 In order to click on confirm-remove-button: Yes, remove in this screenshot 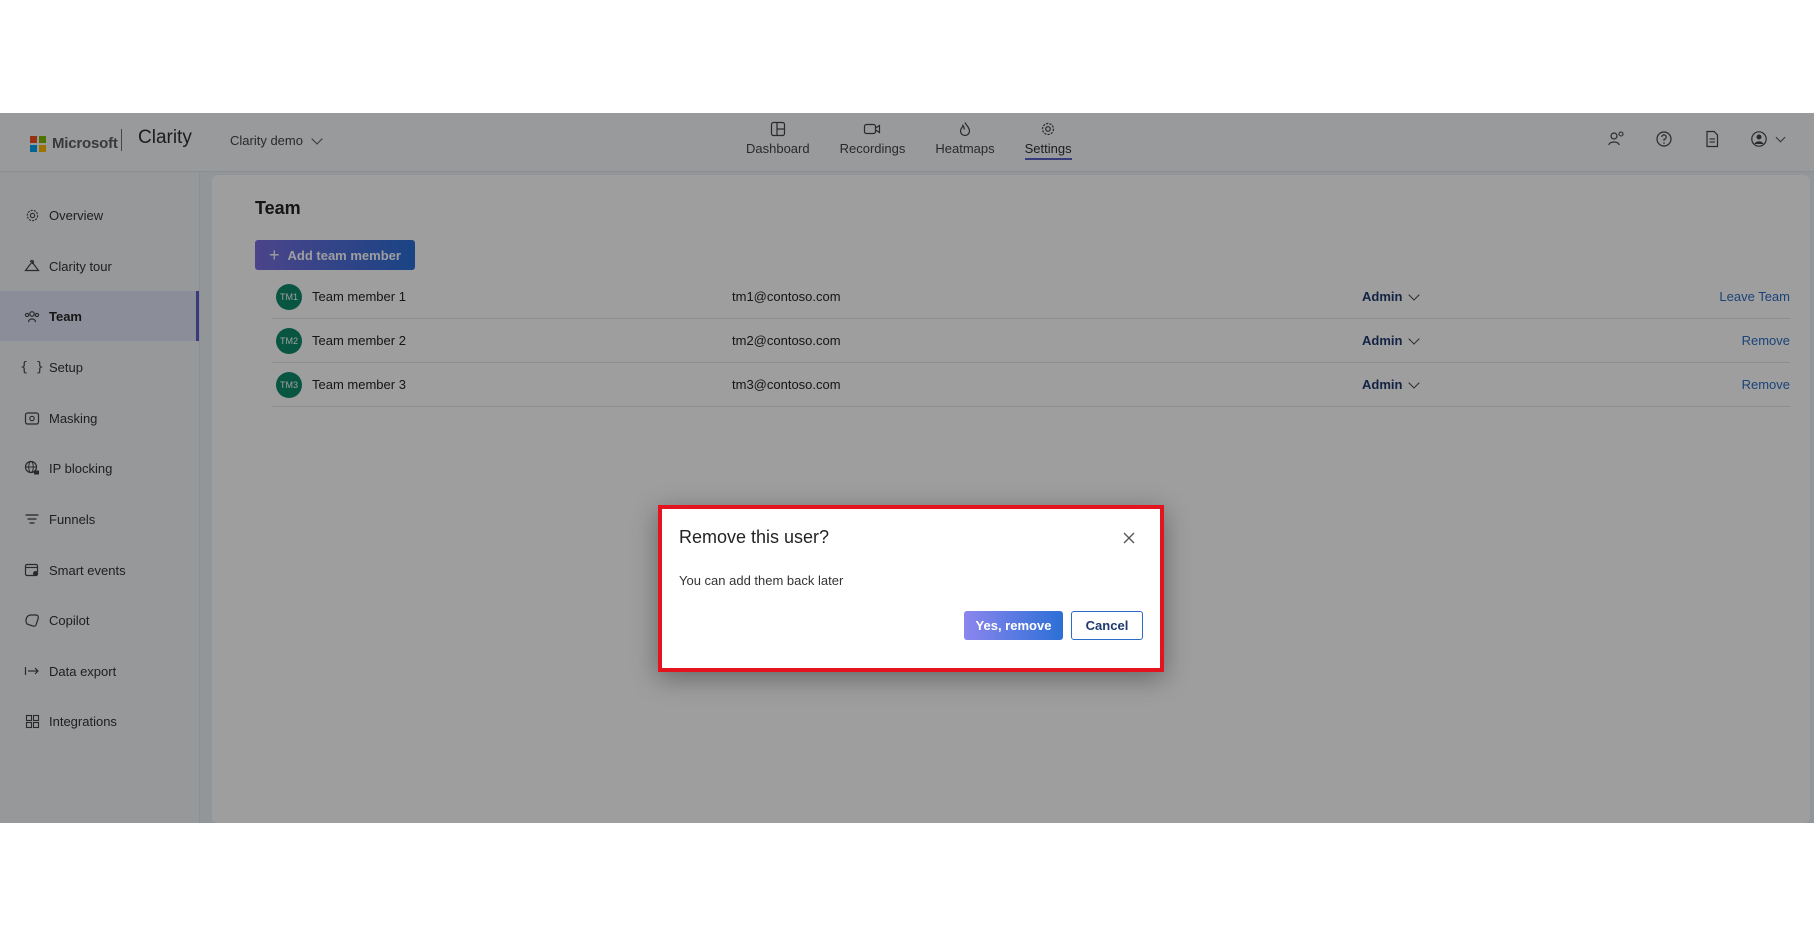, I will do `click(1013, 625)`.